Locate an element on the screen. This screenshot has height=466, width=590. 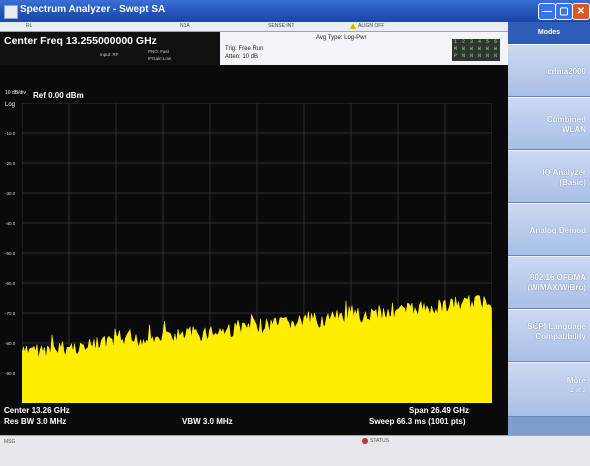
softkey-more: More 2 of 3 is located at coordinates (549, 389).